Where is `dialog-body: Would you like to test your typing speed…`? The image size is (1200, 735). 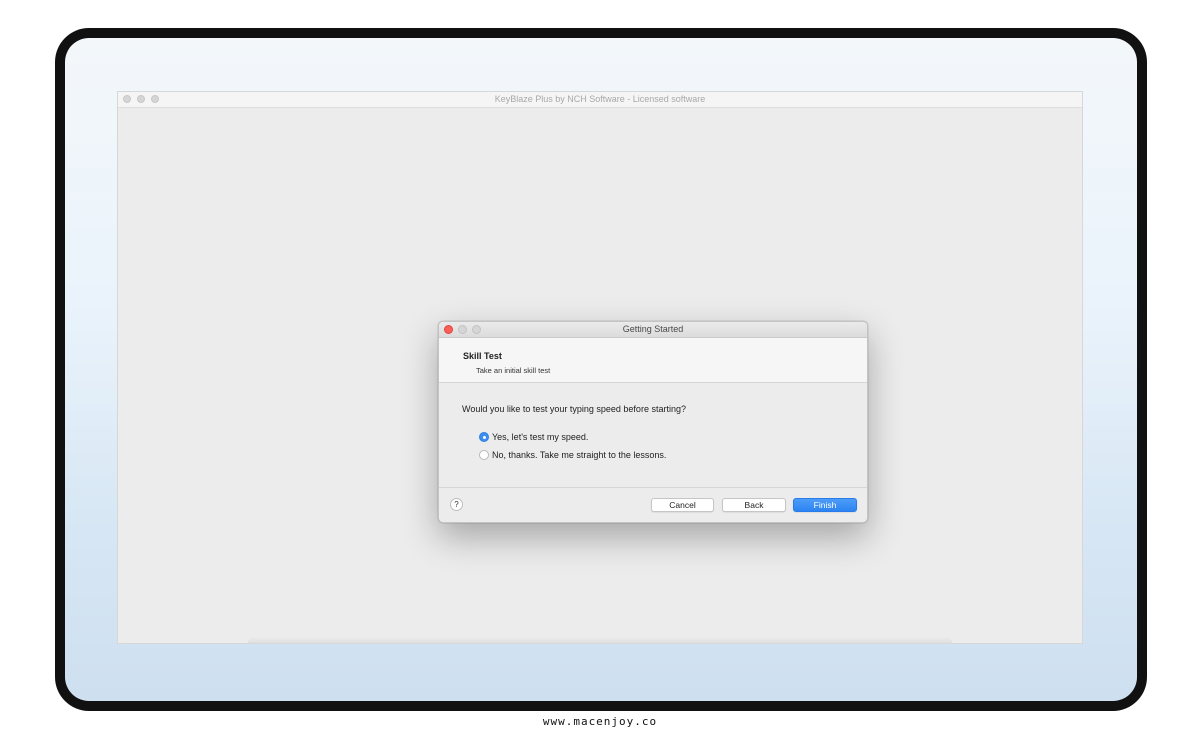 dialog-body: Would you like to test your typing speed… is located at coordinates (653, 435).